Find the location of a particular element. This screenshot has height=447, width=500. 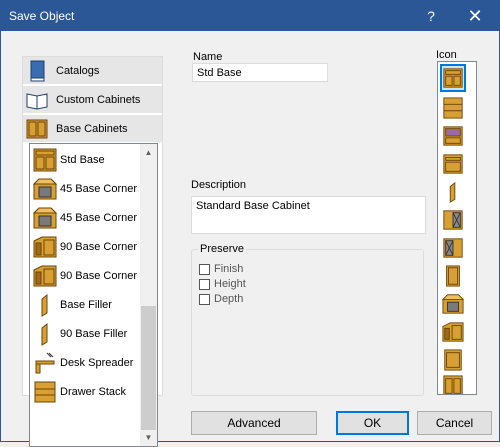

list-item-label: 45 Base Corner ( is located at coordinates (101, 218).